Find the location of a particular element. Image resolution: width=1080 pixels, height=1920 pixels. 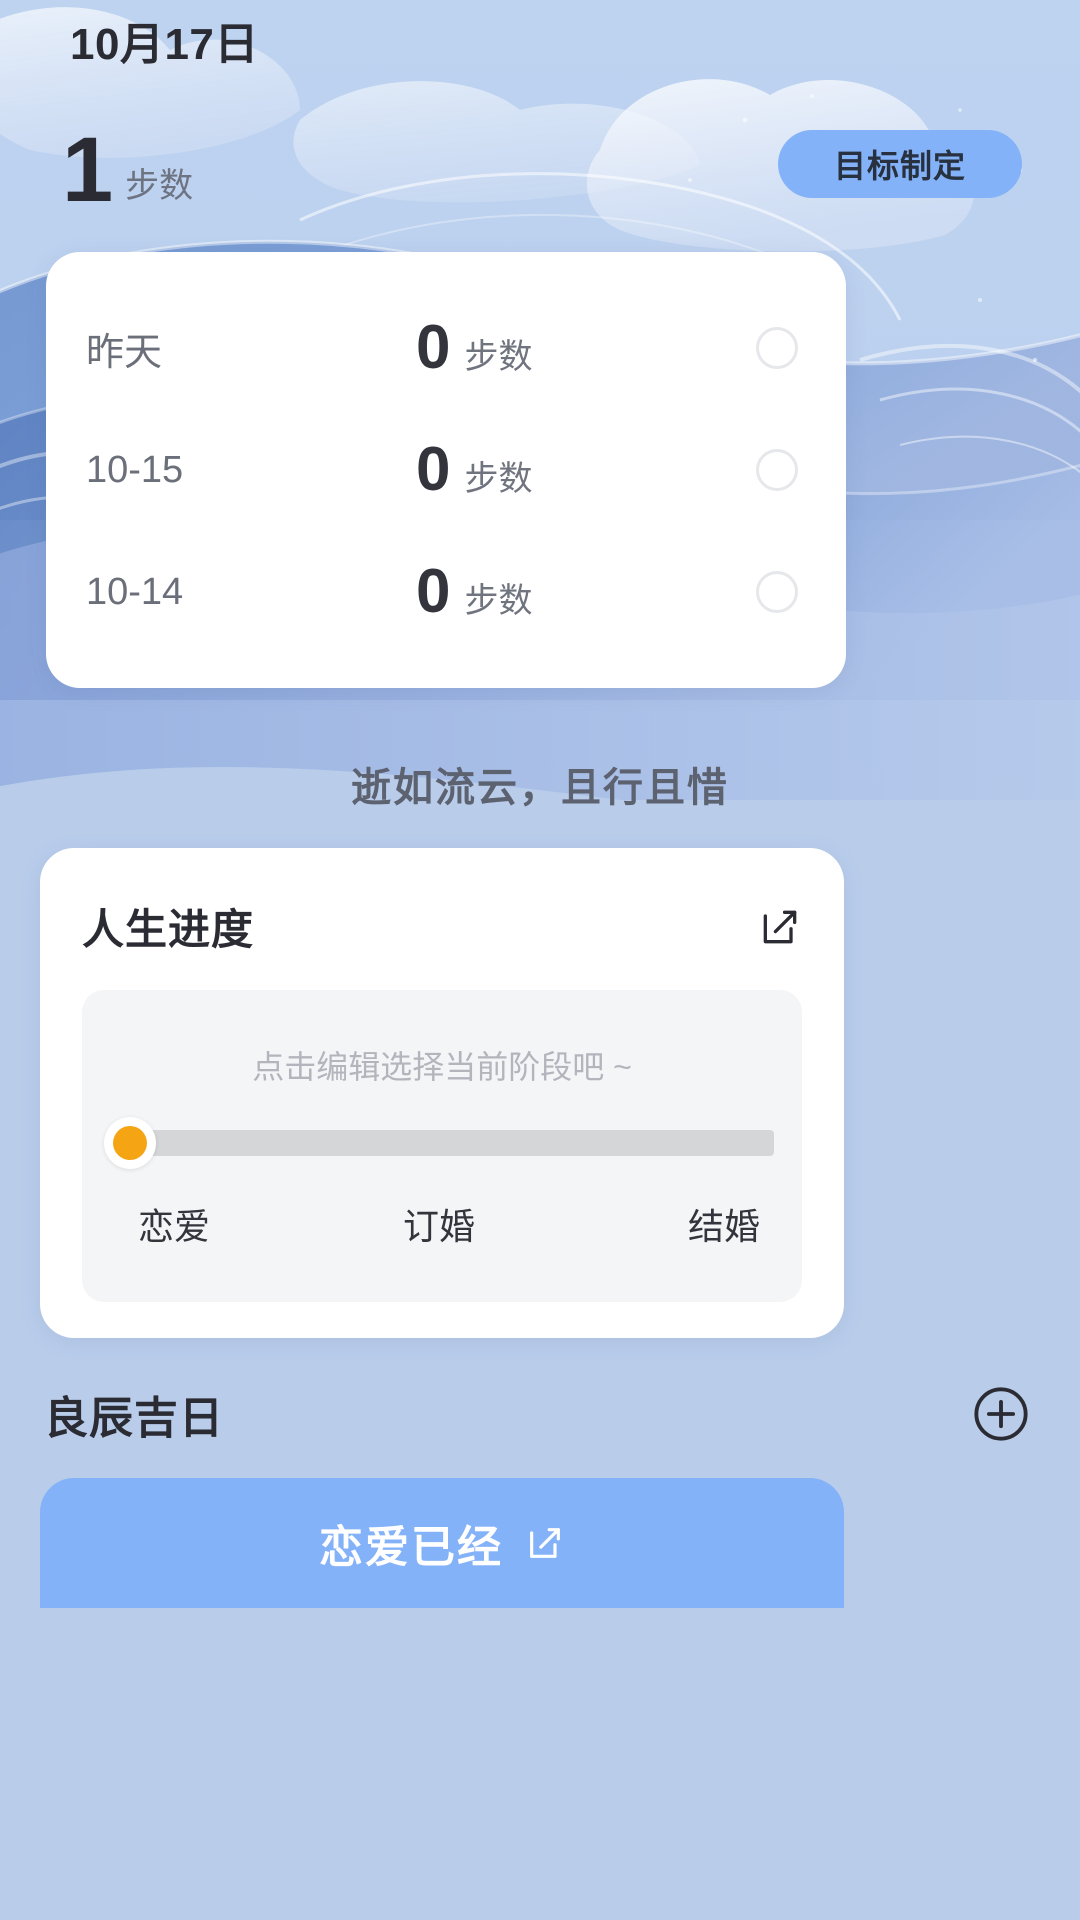

today-steps: 1 步数 is located at coordinates (128, 170).